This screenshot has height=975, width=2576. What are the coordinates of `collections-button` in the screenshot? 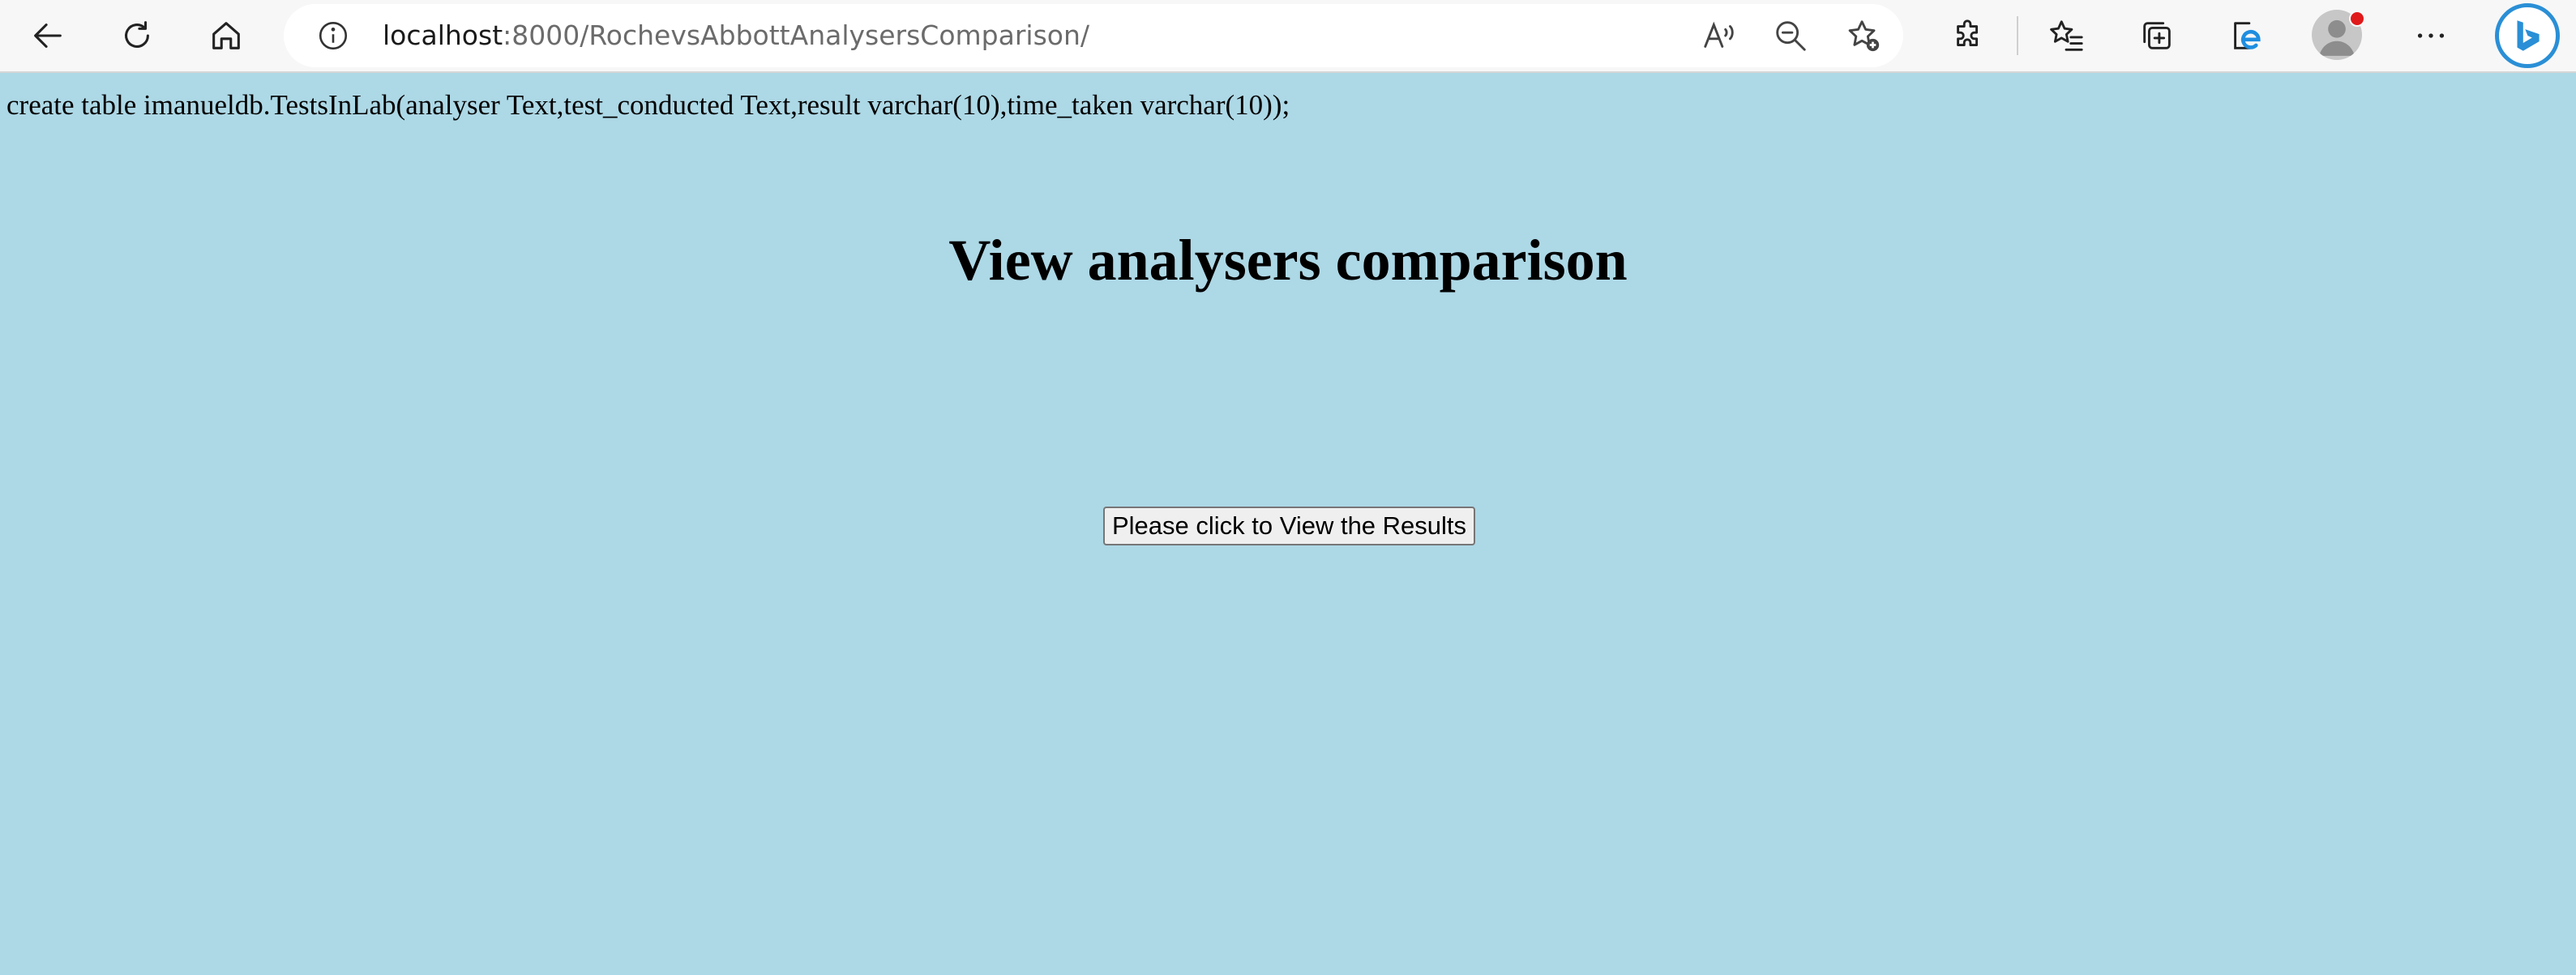 It's located at (2157, 35).